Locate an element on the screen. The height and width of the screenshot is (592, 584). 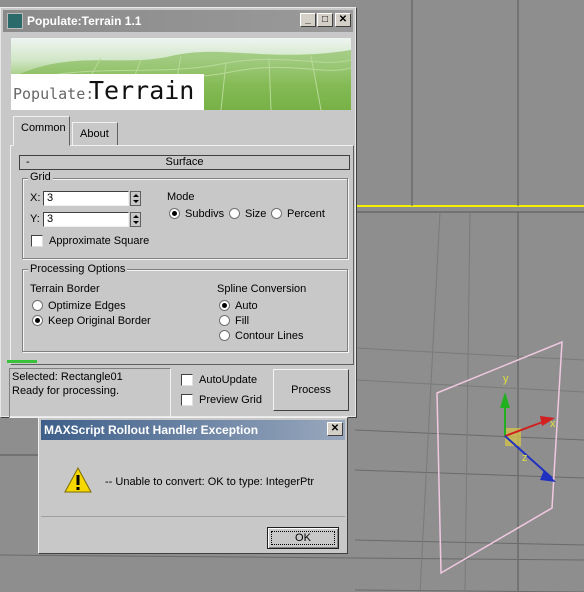
exception-close-button: ✕ is located at coordinates (335, 429).